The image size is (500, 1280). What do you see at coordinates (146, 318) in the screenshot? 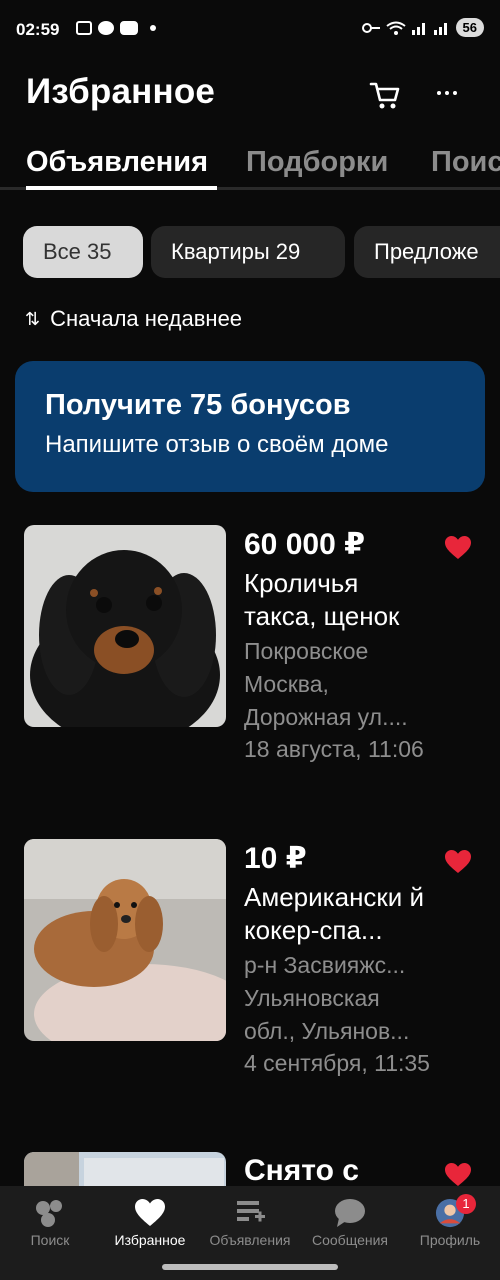
I see `sort-label: Сначала недавнее` at bounding box center [146, 318].